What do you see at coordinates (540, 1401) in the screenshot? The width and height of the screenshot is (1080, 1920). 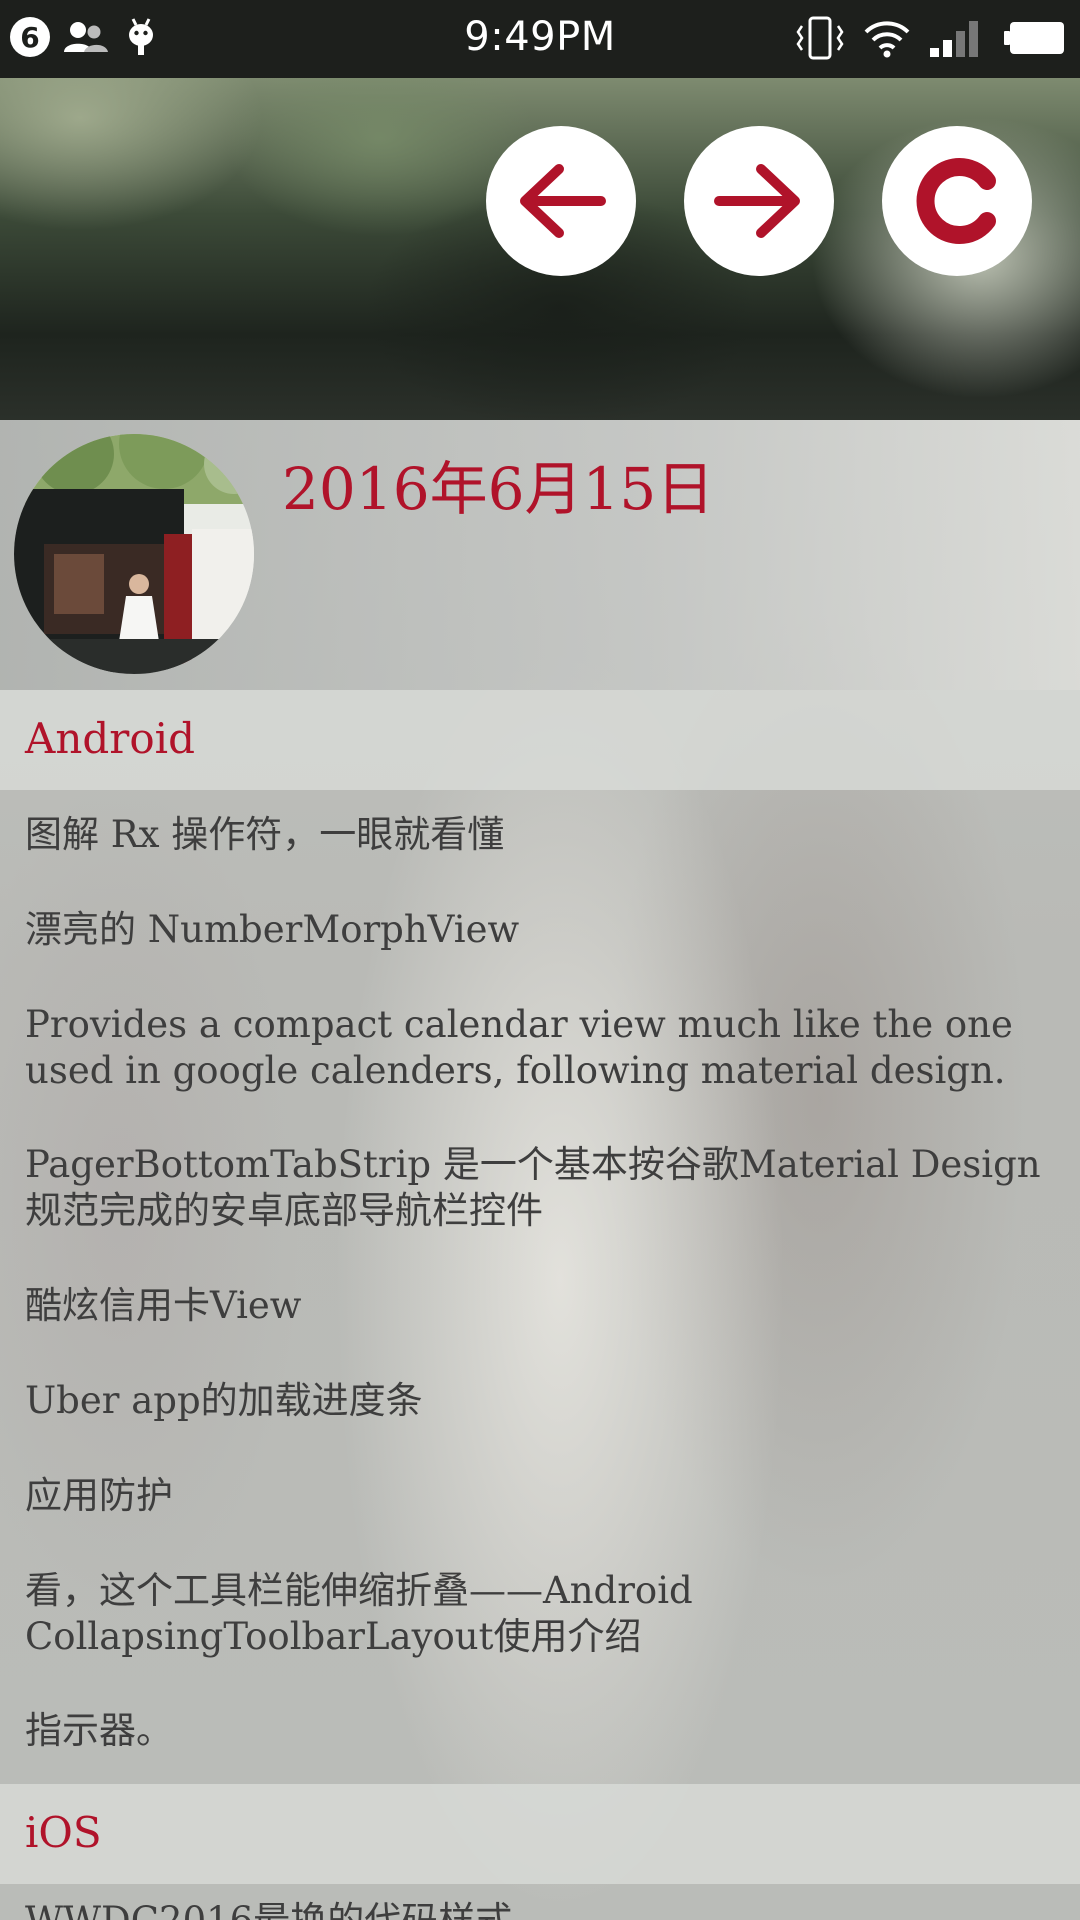 I see `list-item: Uber app的加载进度条` at bounding box center [540, 1401].